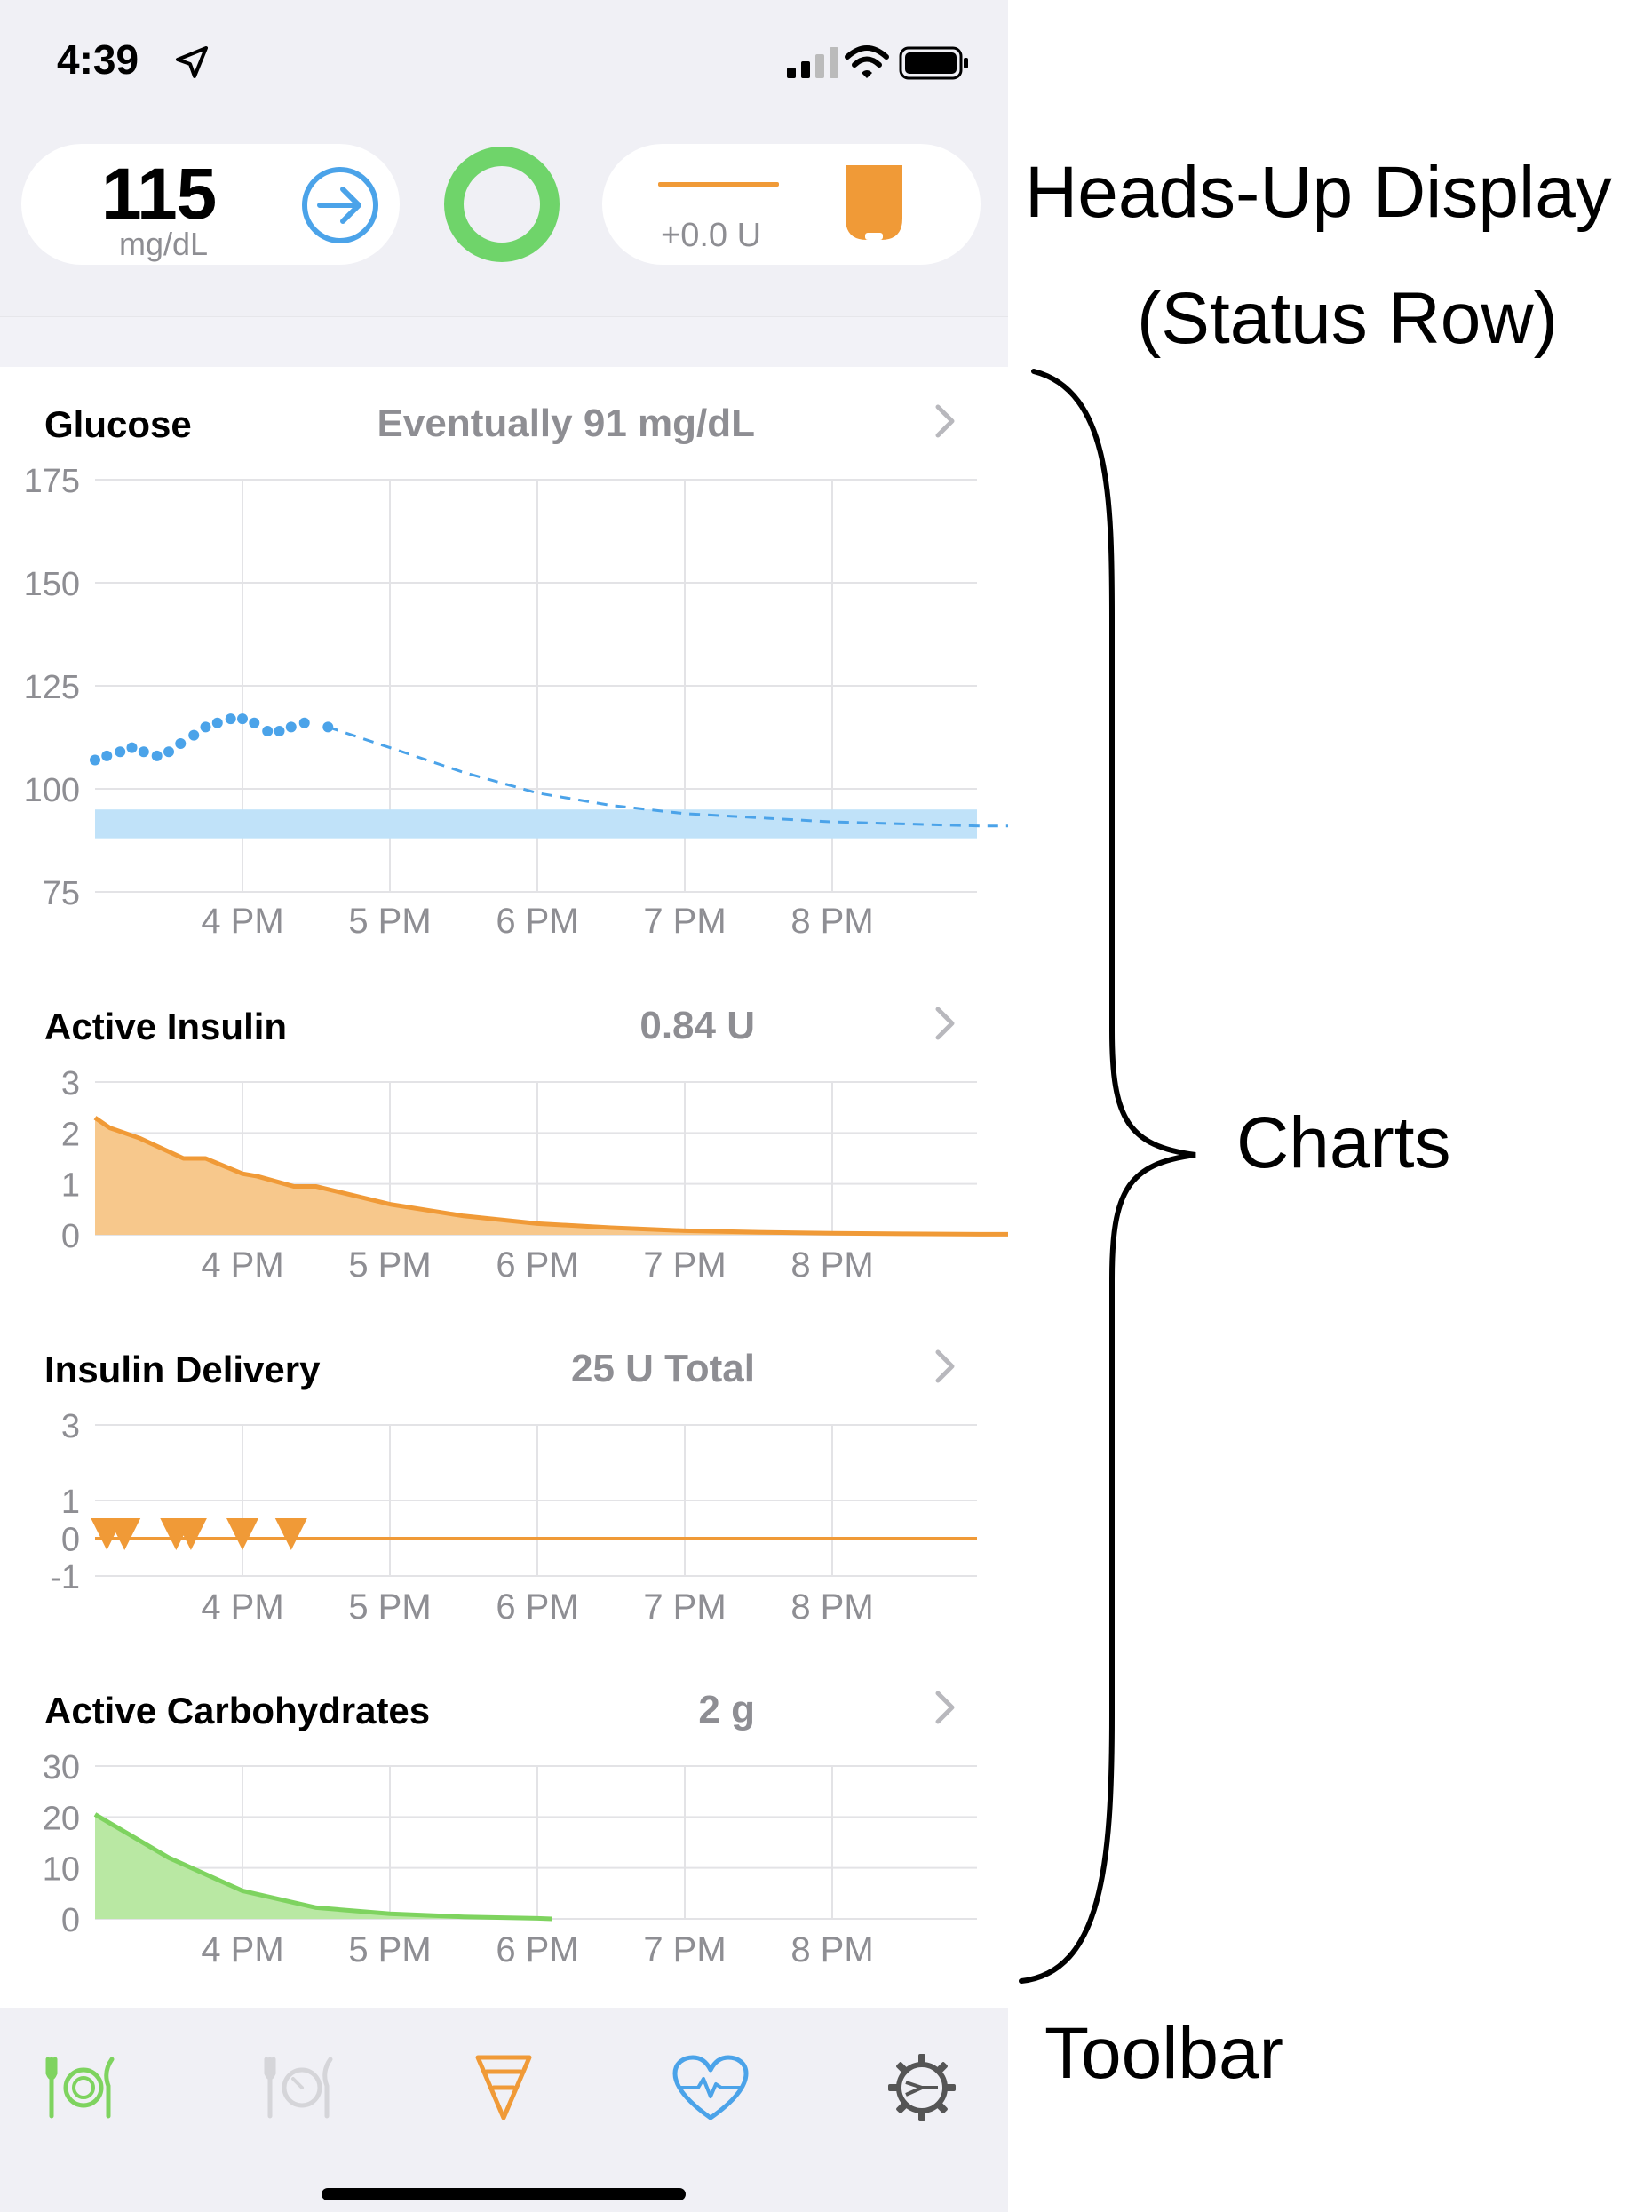  Describe the element at coordinates (710, 2088) in the screenshot. I see `workout-heart-icon` at that location.